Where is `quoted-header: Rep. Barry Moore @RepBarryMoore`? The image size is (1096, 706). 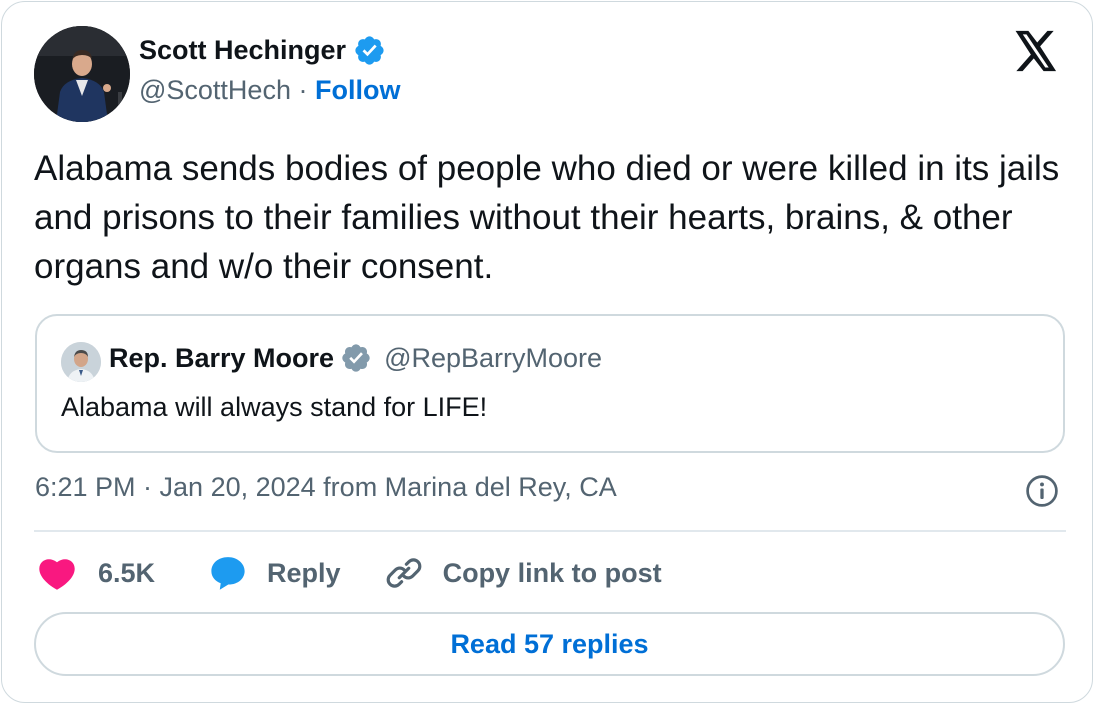 quoted-header: Rep. Barry Moore @RepBarryMoore is located at coordinates (355, 358).